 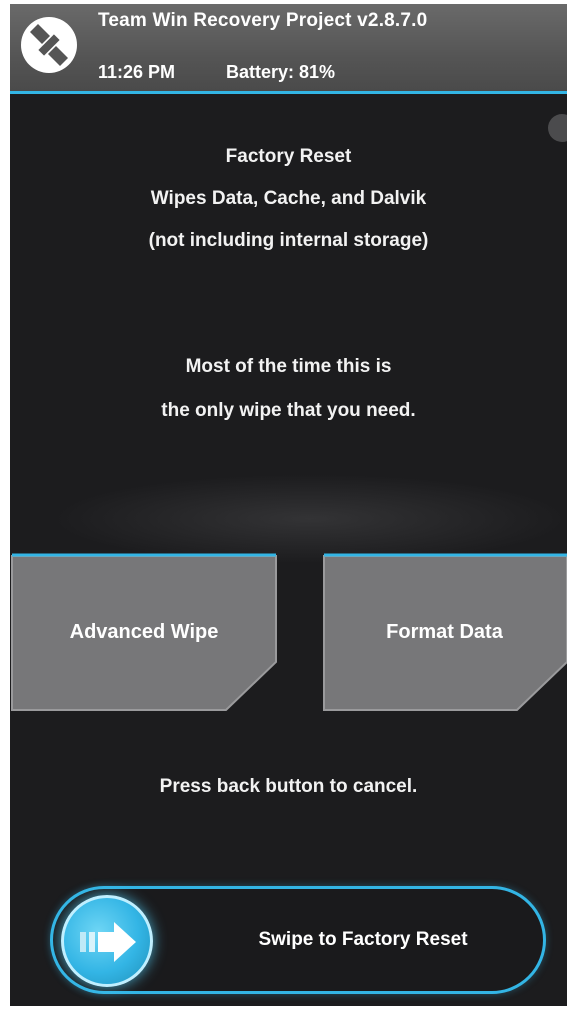 I want to click on clock: 11:26 PM, so click(x=137, y=72).